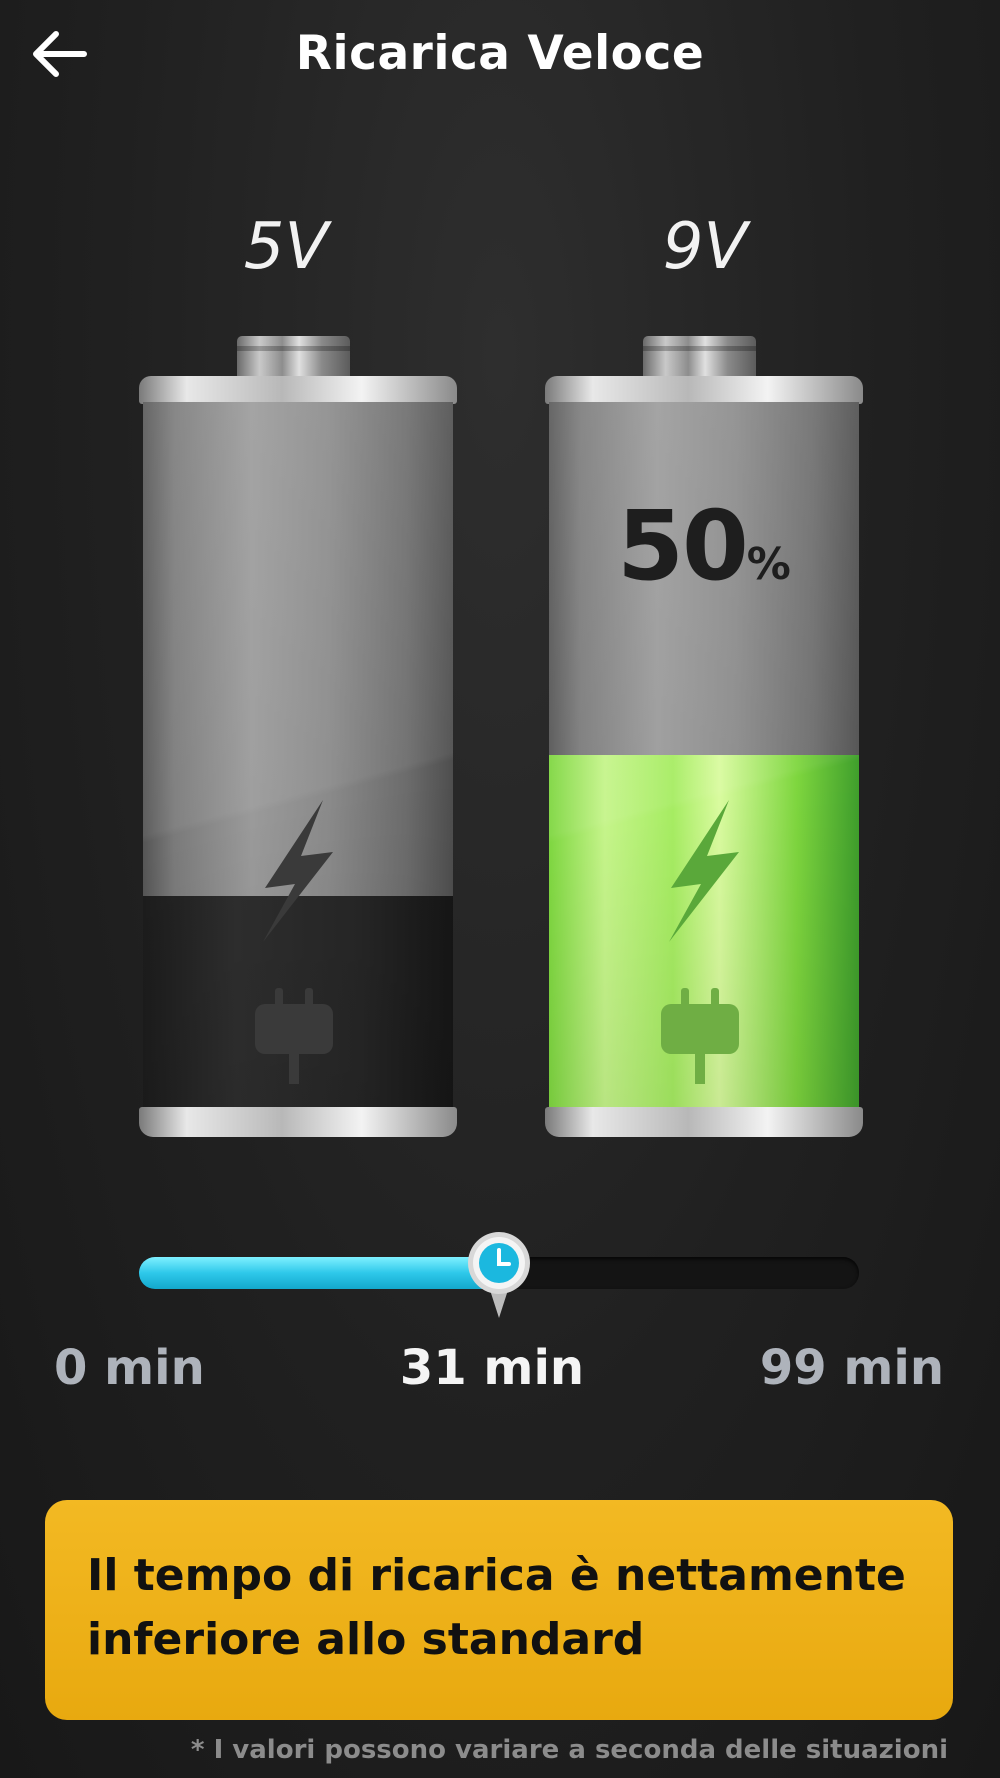  What do you see at coordinates (851, 1368) in the screenshot?
I see `slider-max-label: 99 min` at bounding box center [851, 1368].